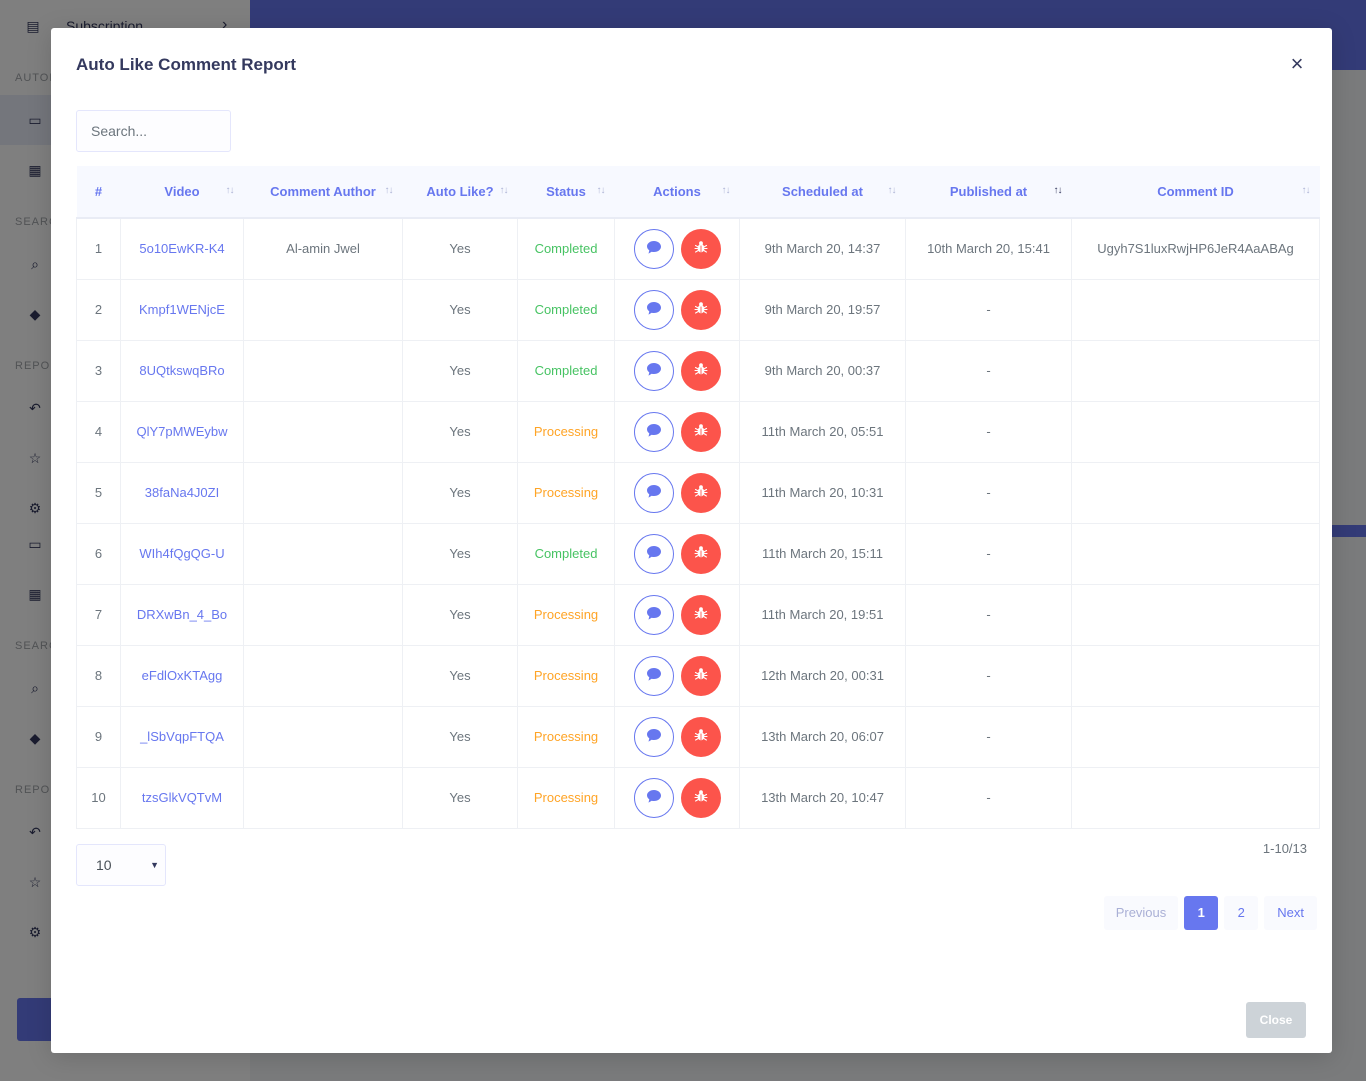 This screenshot has width=1366, height=1081. What do you see at coordinates (182, 675) in the screenshot?
I see `video-link: eFdlOxKTAgg` at bounding box center [182, 675].